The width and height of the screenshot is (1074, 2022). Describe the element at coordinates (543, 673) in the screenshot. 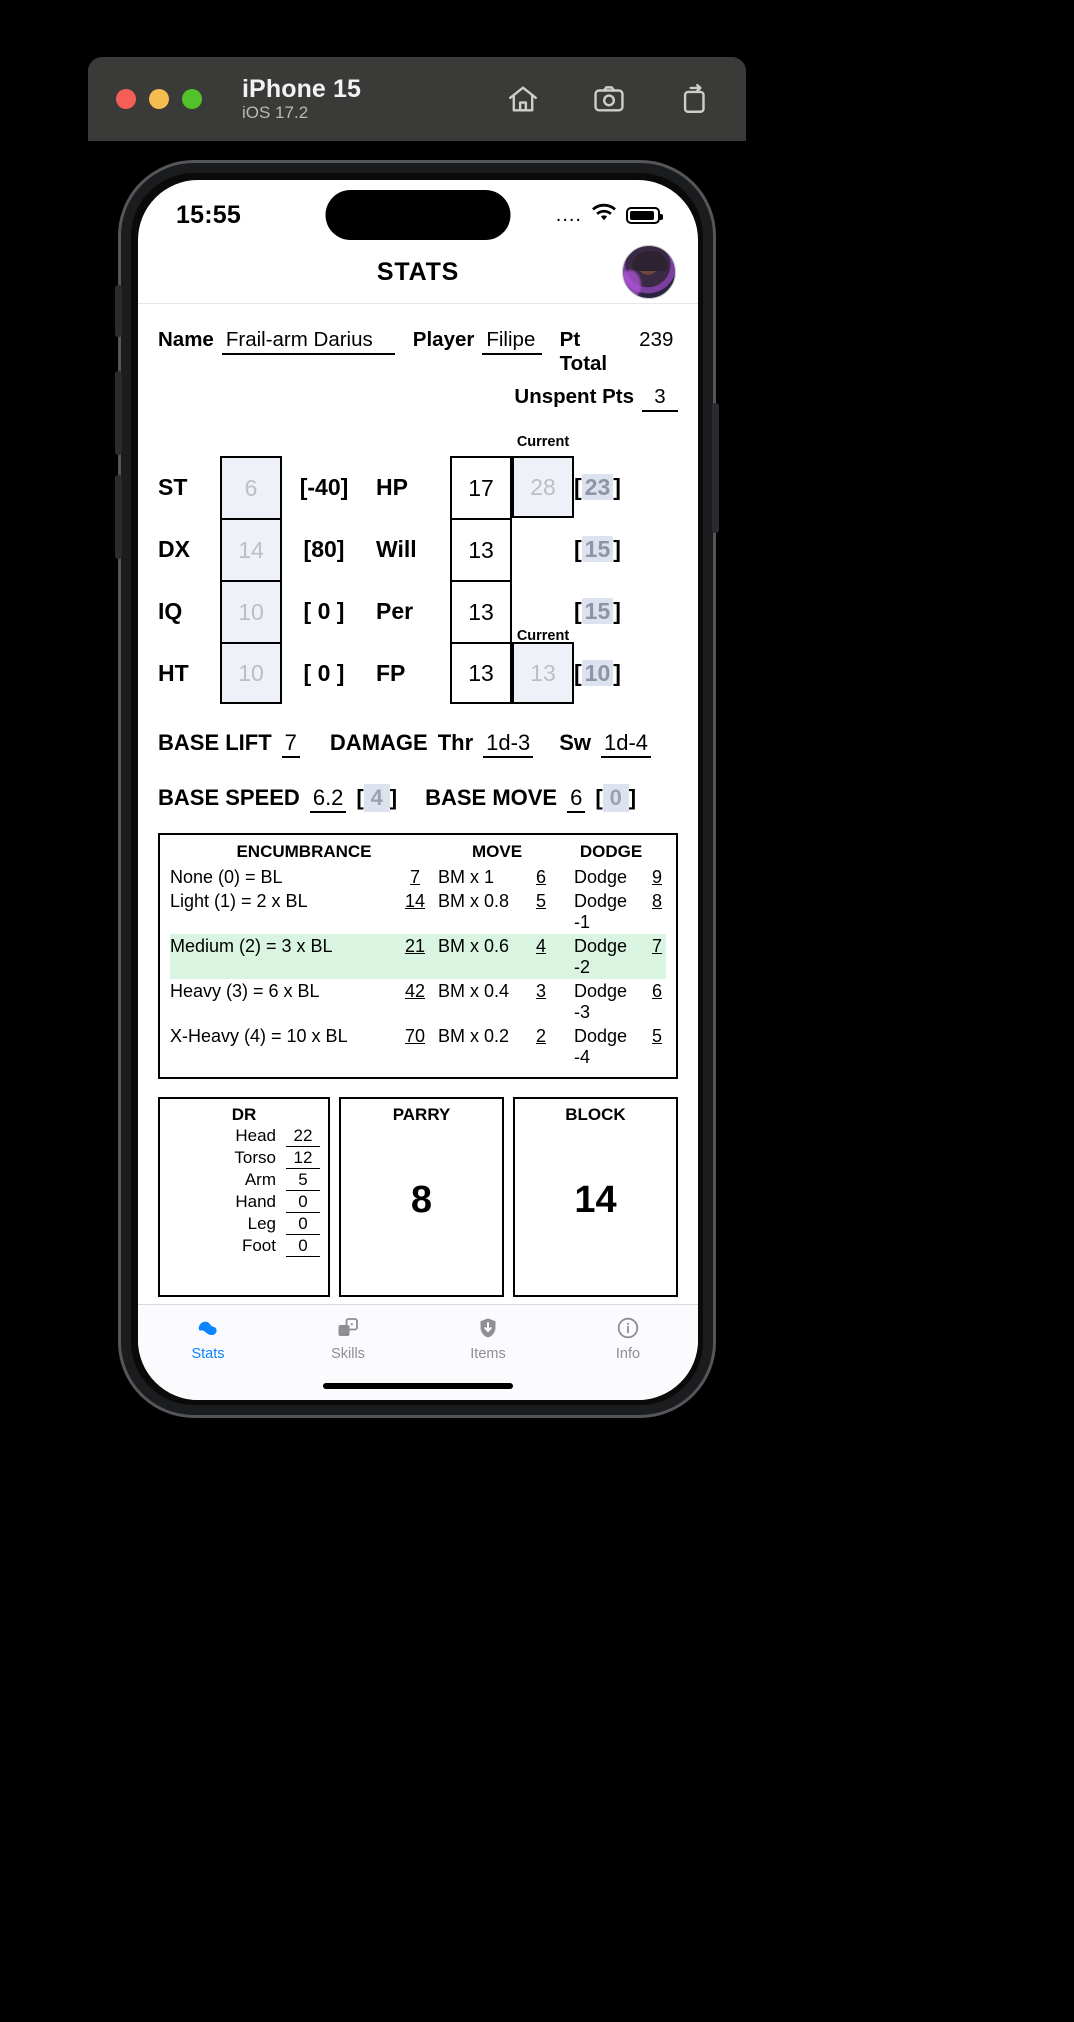

I see `attr-current-fp: 13` at that location.